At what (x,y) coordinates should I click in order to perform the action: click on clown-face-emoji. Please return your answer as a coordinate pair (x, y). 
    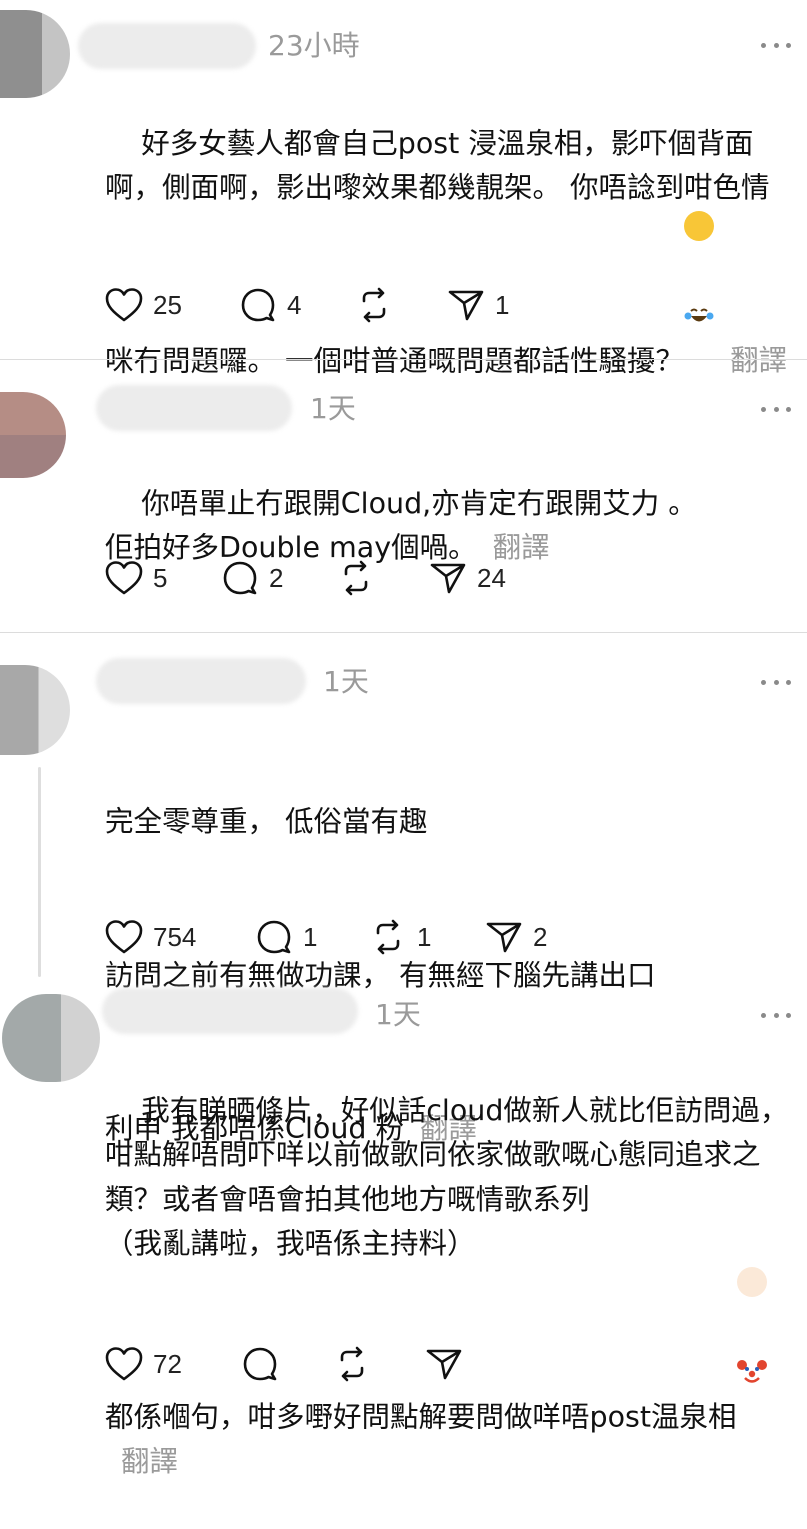
    Looking at the image, I should click on (751, 1324).